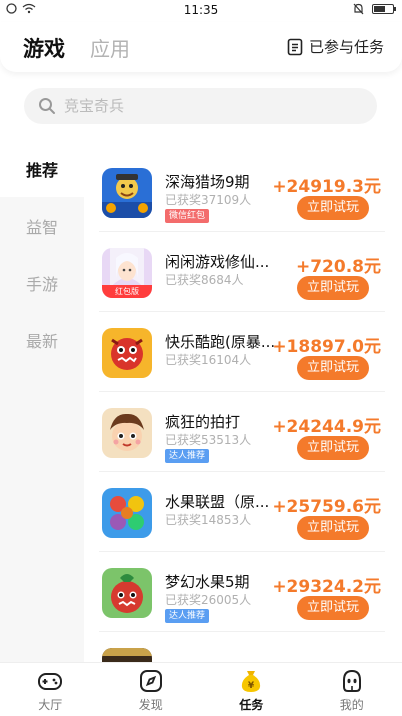 The height and width of the screenshot is (716, 402). Describe the element at coordinates (150, 681) in the screenshot. I see `compass-icon` at that location.